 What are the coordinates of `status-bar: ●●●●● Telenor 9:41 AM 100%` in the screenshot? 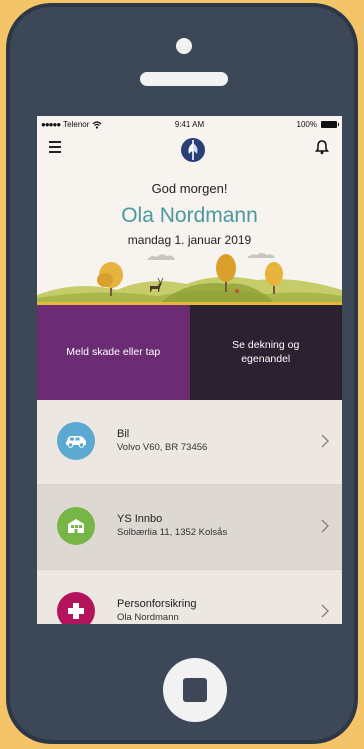 It's located at (189, 124).